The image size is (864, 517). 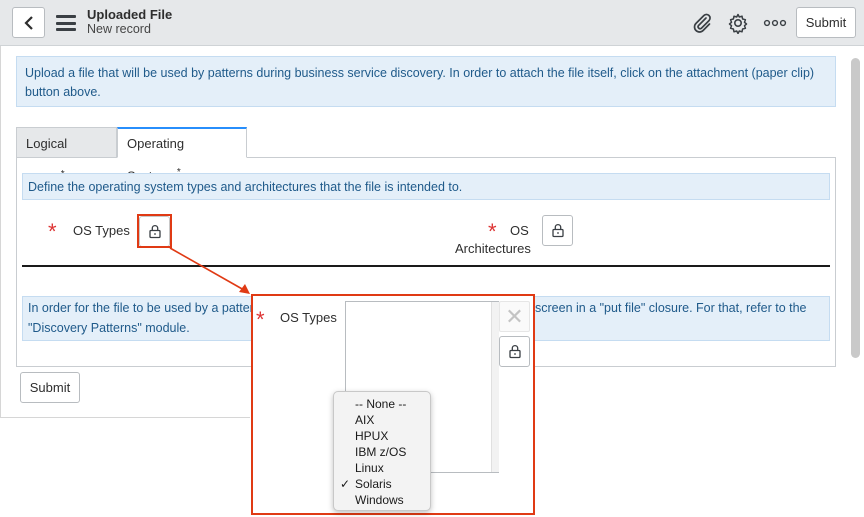 What do you see at coordinates (495, 387) in the screenshot?
I see `list-scrollbar` at bounding box center [495, 387].